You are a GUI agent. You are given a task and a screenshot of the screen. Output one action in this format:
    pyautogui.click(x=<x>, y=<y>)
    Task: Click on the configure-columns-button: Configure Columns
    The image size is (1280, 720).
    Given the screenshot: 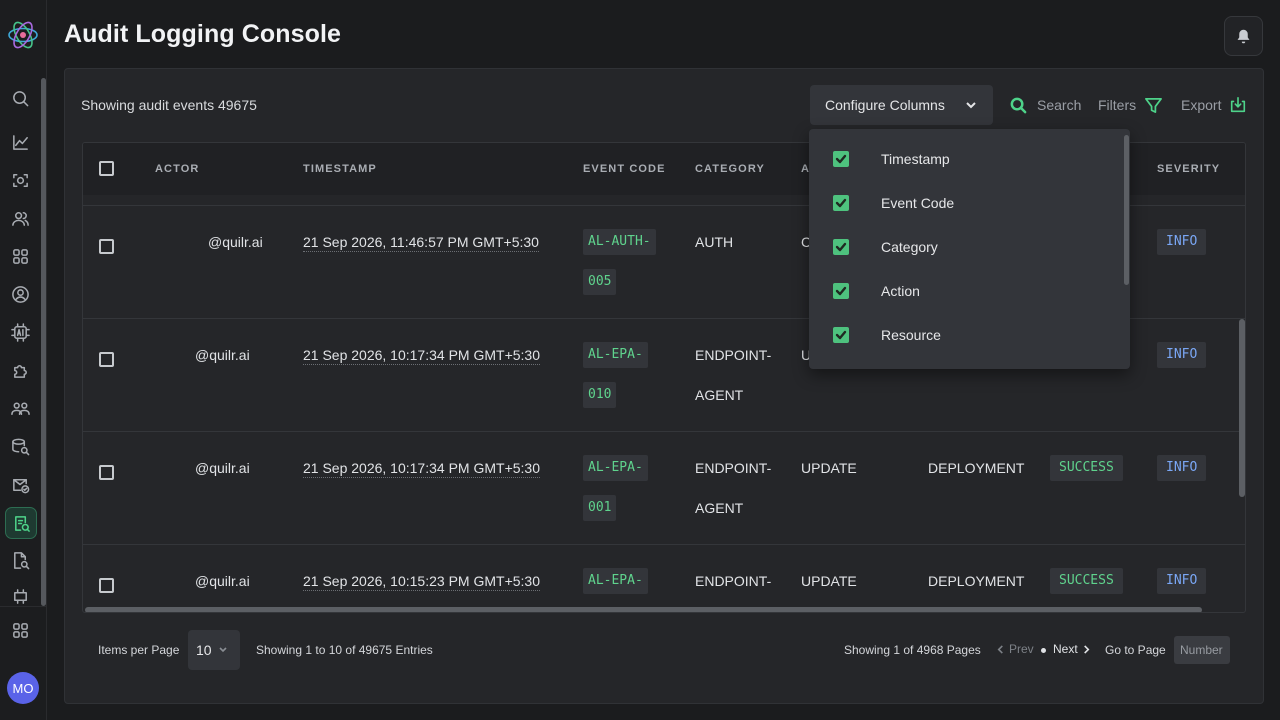 What is the action you would take?
    pyautogui.click(x=901, y=105)
    